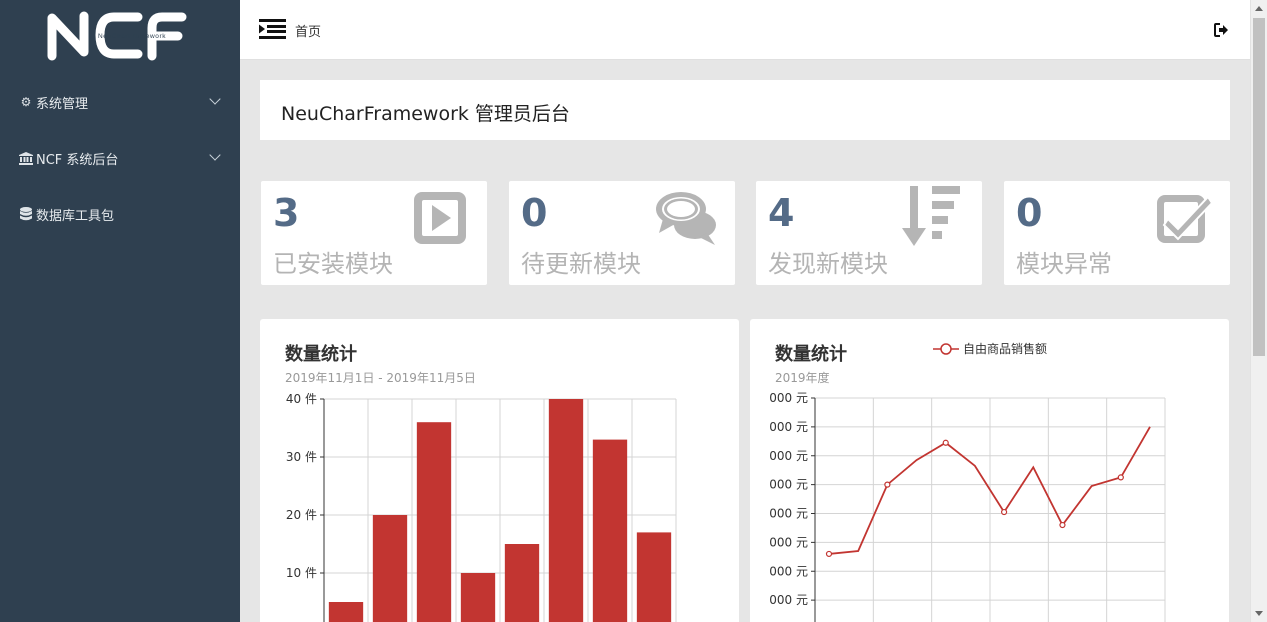 The width and height of the screenshot is (1267, 622). What do you see at coordinates (120, 214) in the screenshot?
I see `sidebar-item-database-tools: 数据库工具包` at bounding box center [120, 214].